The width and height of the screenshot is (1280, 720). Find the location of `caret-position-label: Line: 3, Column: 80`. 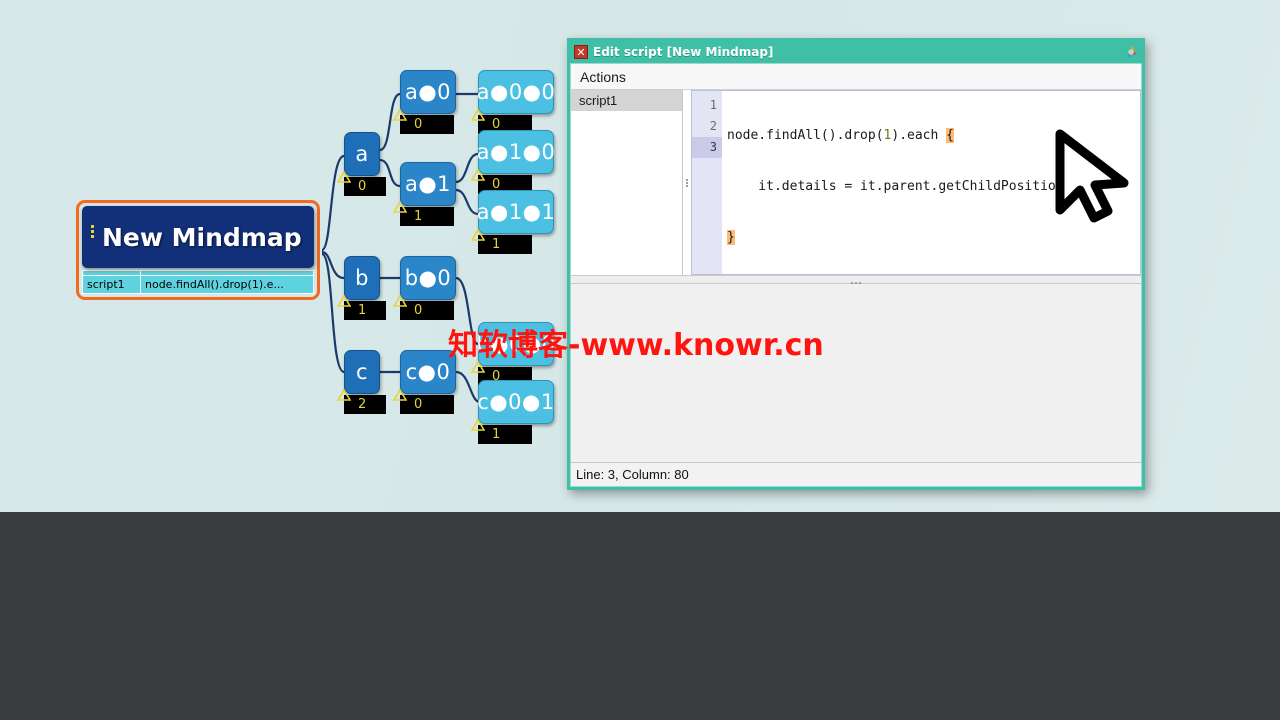

caret-position-label: Line: 3, Column: 80 is located at coordinates (632, 474).